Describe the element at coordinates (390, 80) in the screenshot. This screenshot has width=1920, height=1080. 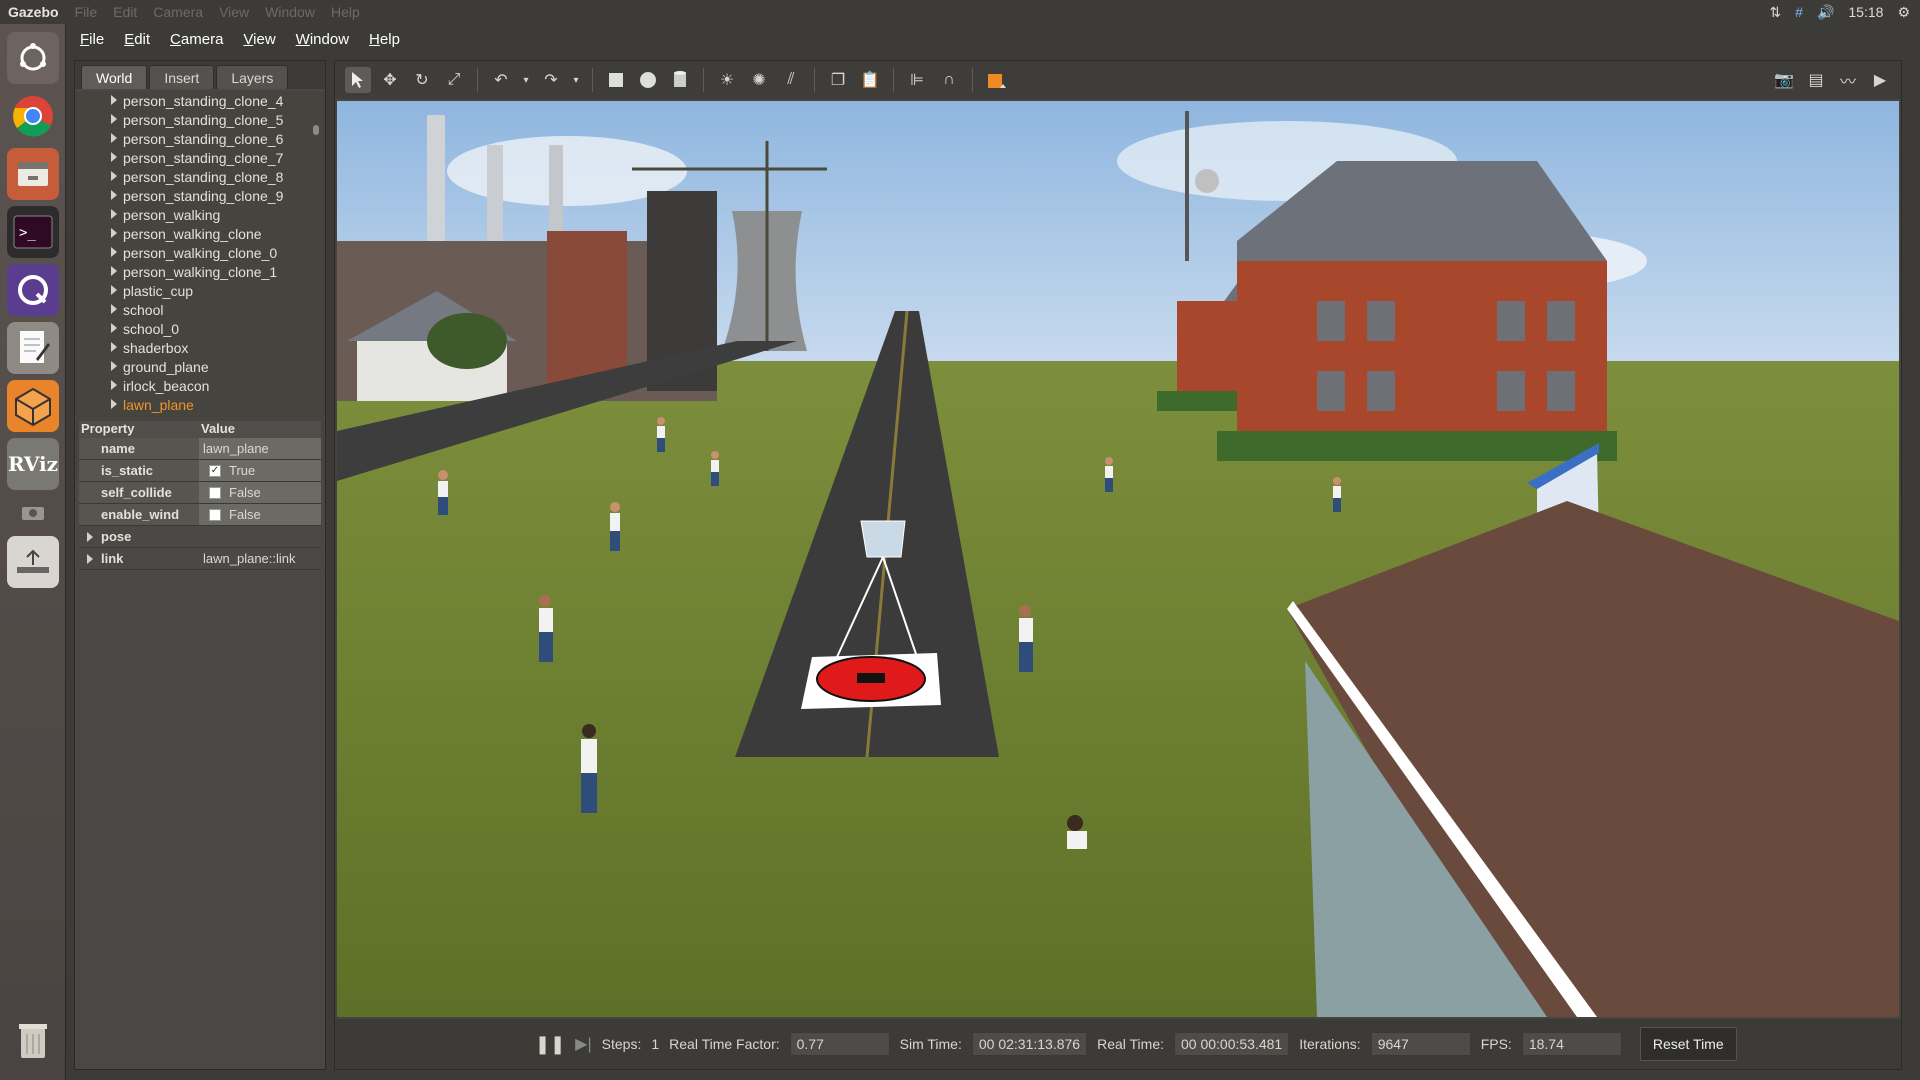
I see `translate-mode-icon: ✥` at that location.